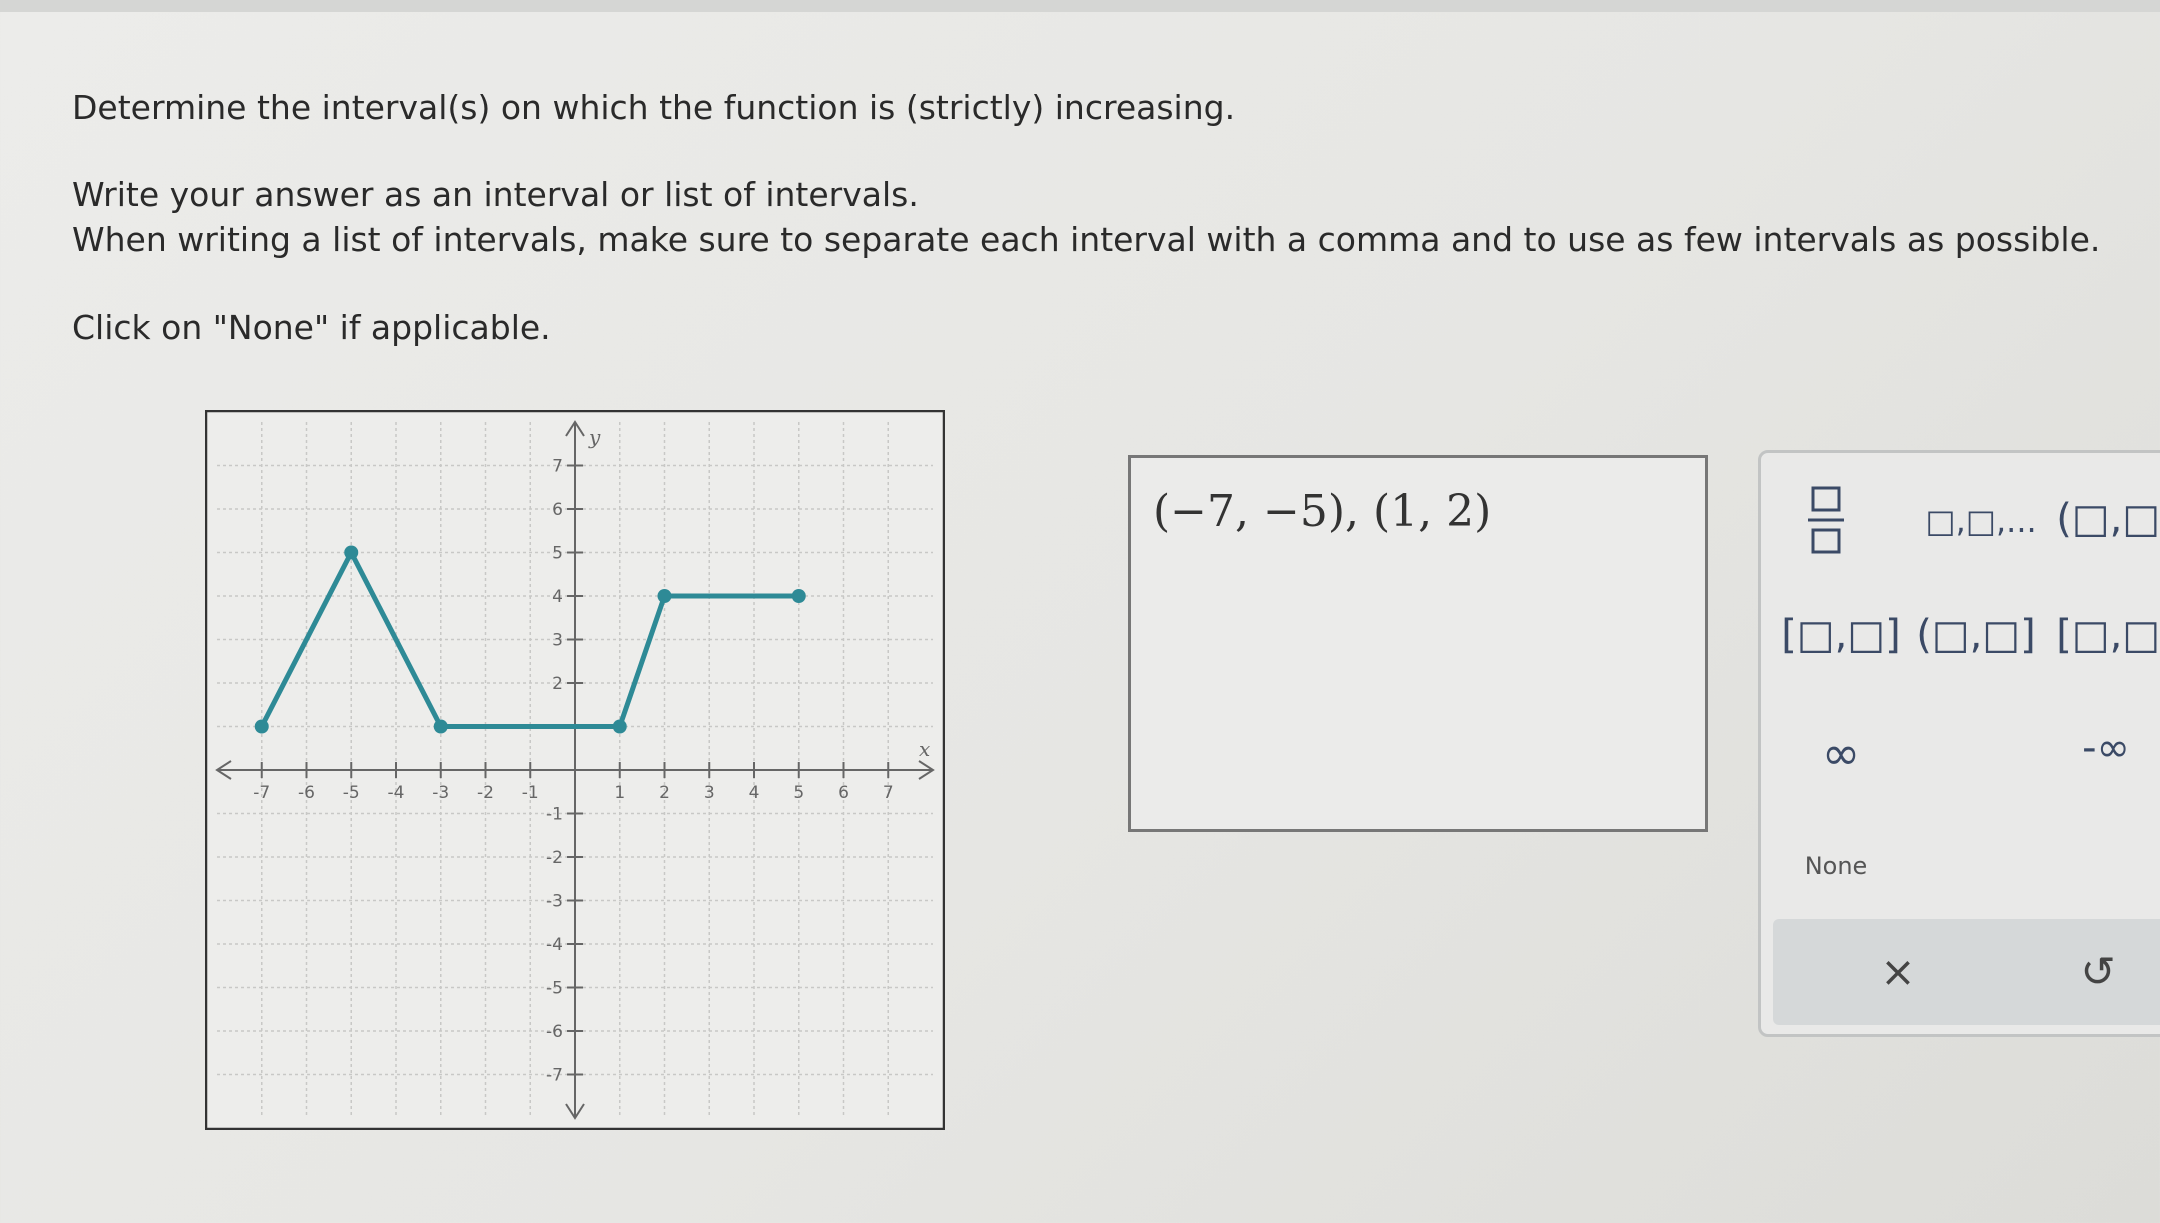  I want to click on y-tick-label: 3, so click(557, 641).